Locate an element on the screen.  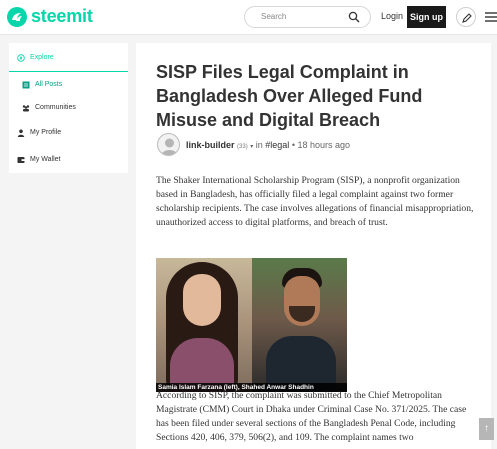
communities-icon is located at coordinates (26, 108).